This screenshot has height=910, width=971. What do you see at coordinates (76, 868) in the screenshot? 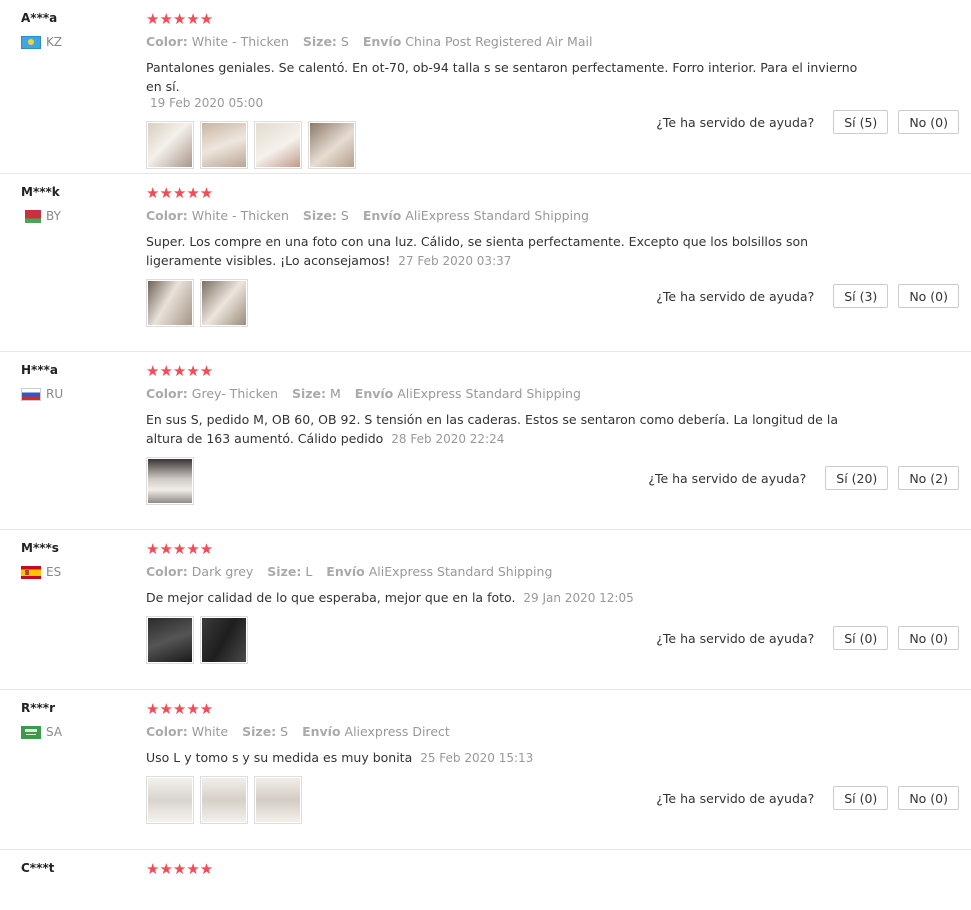
I see `reviewer-info: C***t` at bounding box center [76, 868].